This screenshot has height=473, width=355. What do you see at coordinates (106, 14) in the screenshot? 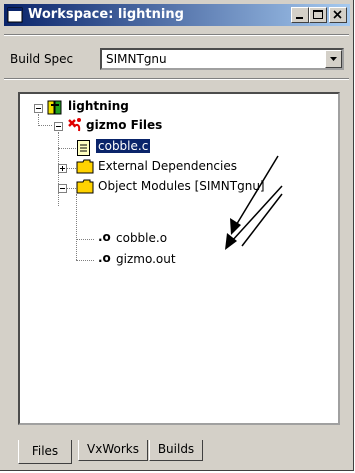
I see `window-title: Workspace: lightning` at bounding box center [106, 14].